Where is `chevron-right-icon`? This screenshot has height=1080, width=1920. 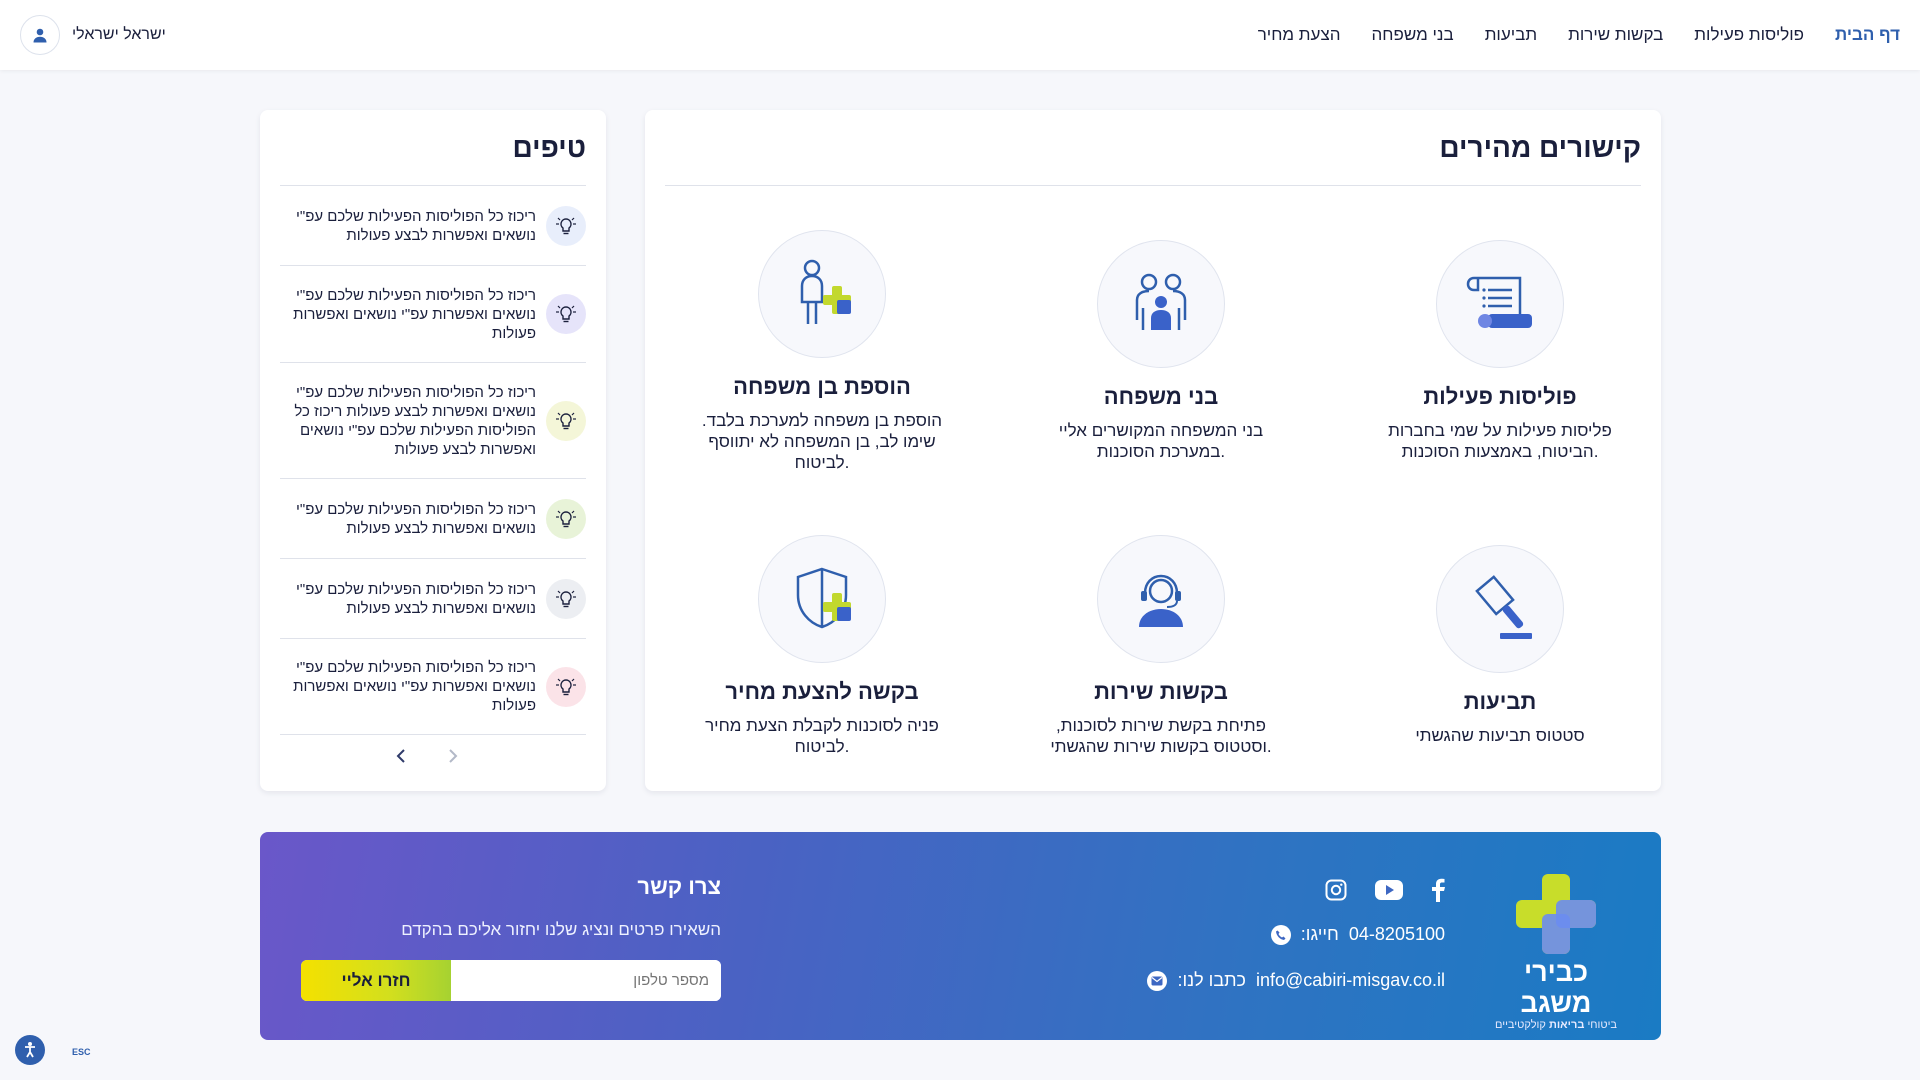
chevron-right-icon is located at coordinates (453, 758).